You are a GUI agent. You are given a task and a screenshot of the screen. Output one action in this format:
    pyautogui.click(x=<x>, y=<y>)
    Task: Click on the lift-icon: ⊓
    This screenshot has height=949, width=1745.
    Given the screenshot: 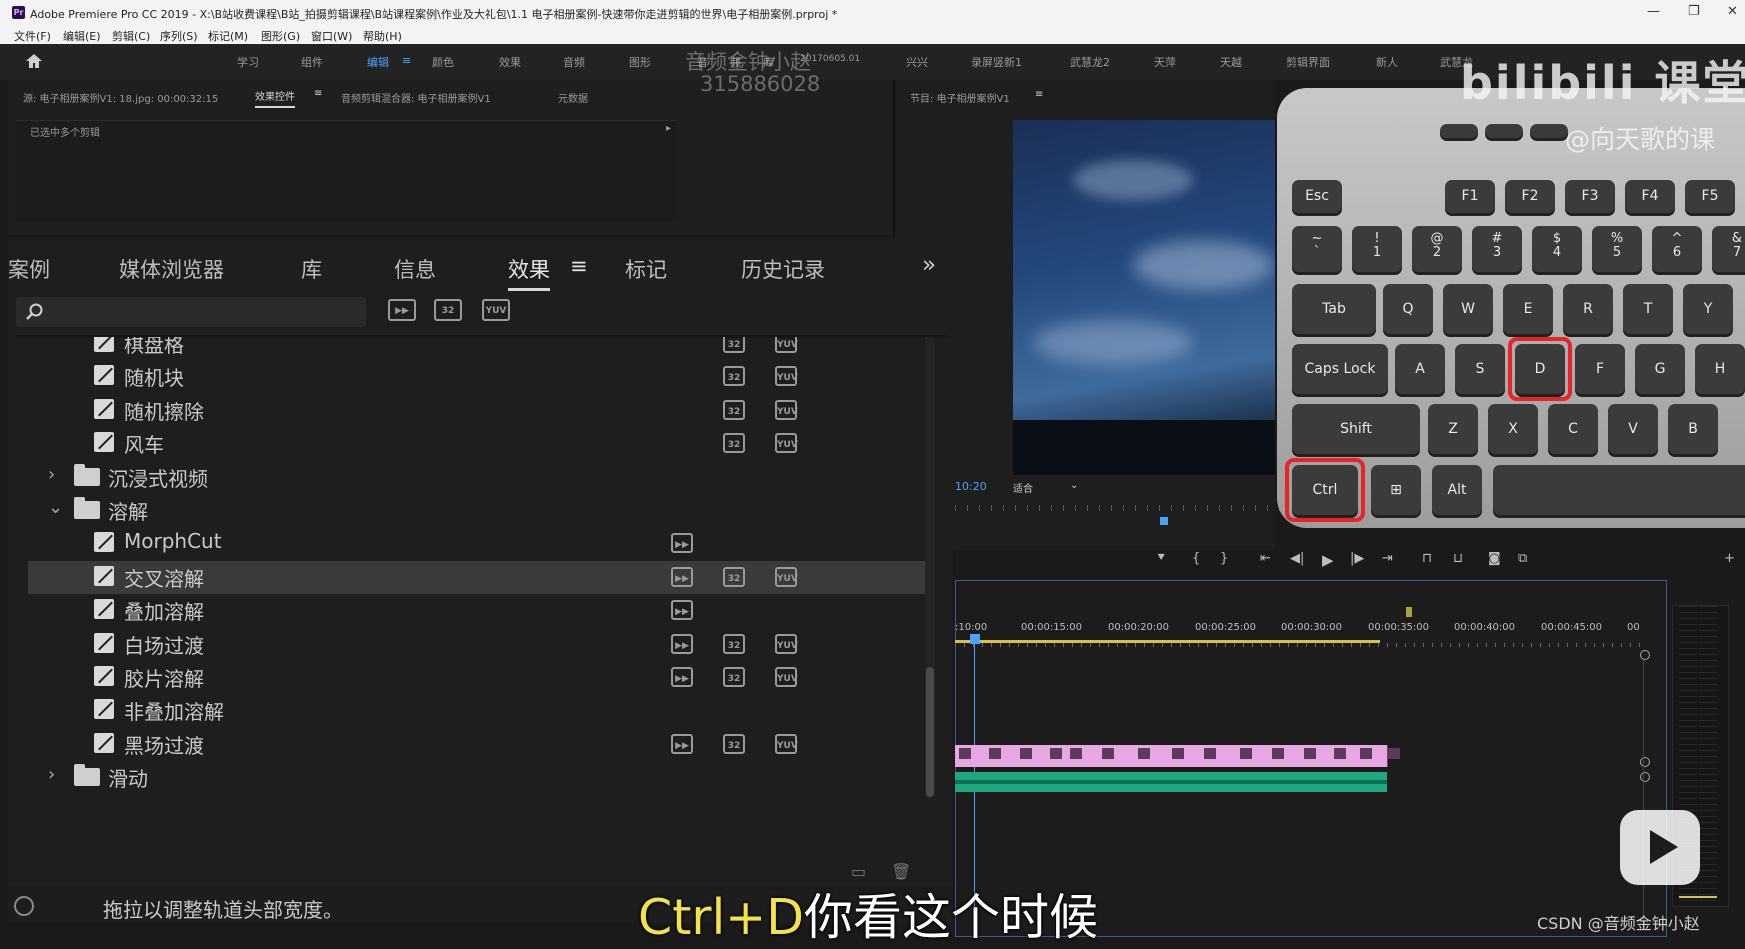 What is the action you would take?
    pyautogui.click(x=1427, y=558)
    